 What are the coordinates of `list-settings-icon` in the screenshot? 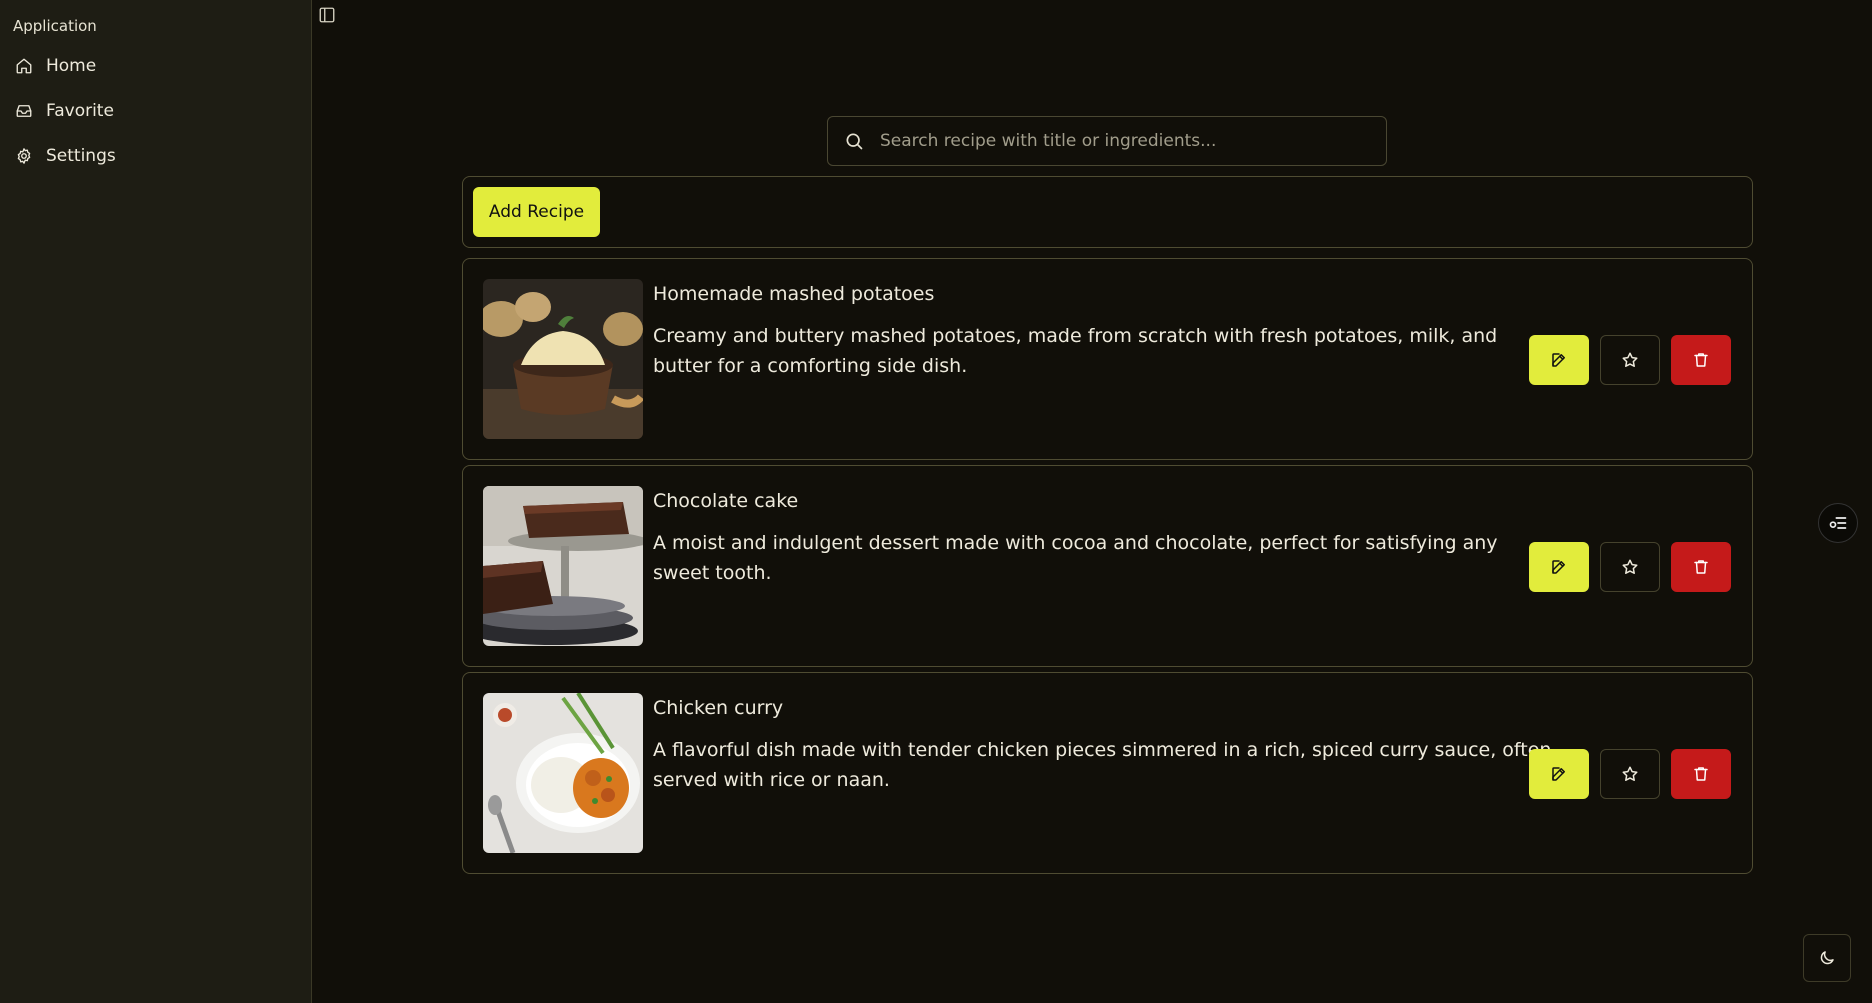 It's located at (1838, 523).